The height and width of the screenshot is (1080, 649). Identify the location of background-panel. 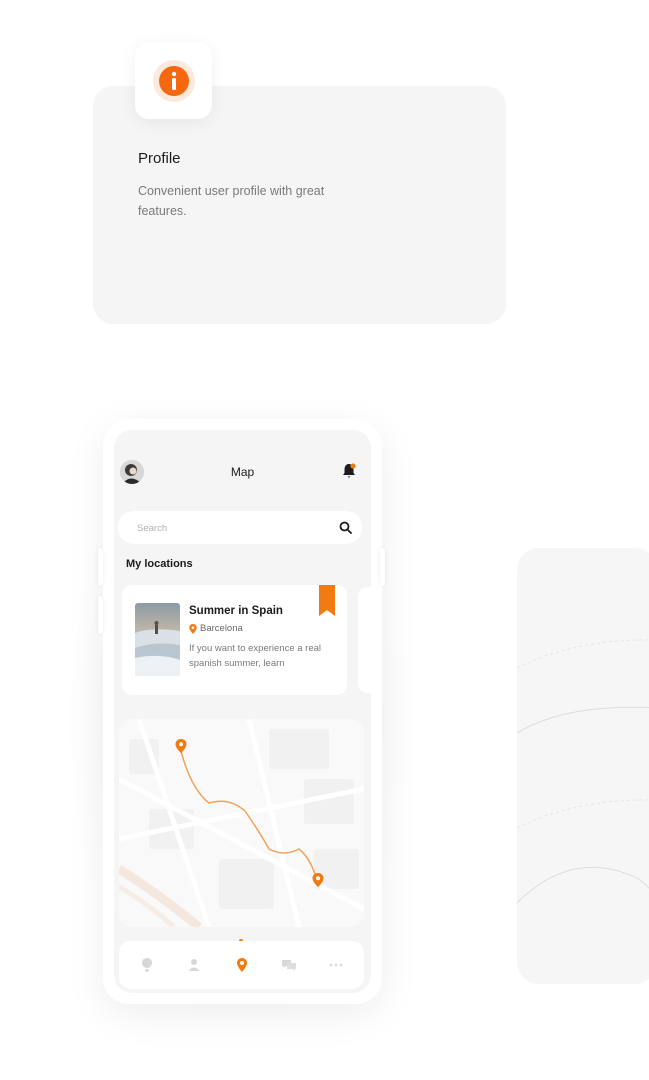
(582, 766).